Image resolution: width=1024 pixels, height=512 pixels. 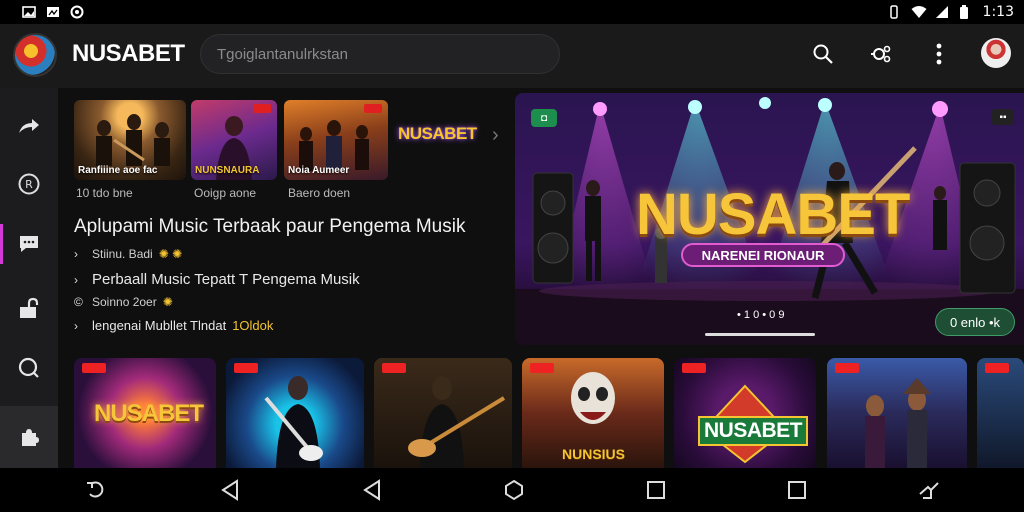 What do you see at coordinates (159, 325) in the screenshot?
I see `line-text: lengenai Mubllet Tlndat` at bounding box center [159, 325].